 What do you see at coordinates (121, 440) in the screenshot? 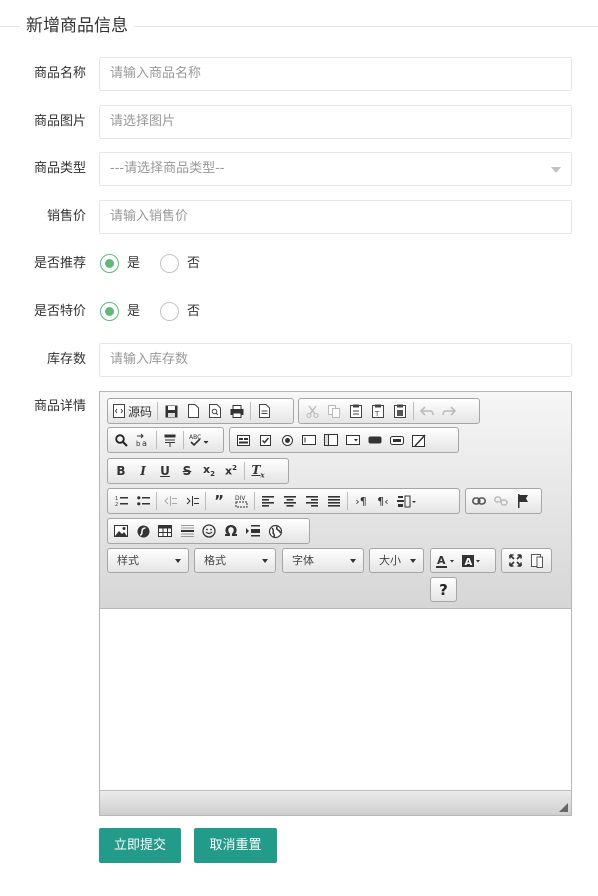
I see `find-button` at bounding box center [121, 440].